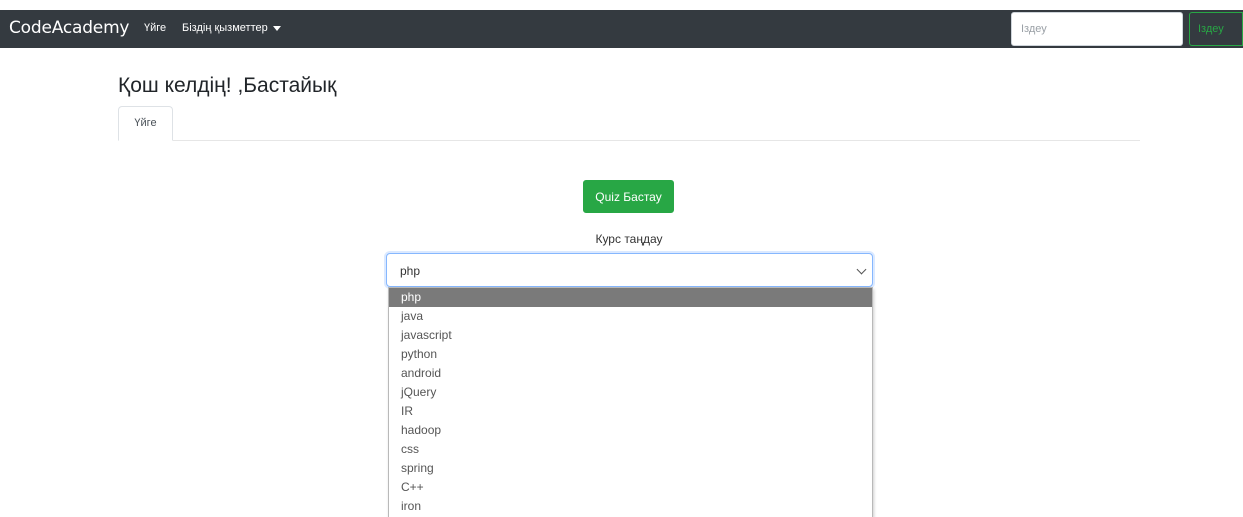  I want to click on course-select: php, so click(629, 270).